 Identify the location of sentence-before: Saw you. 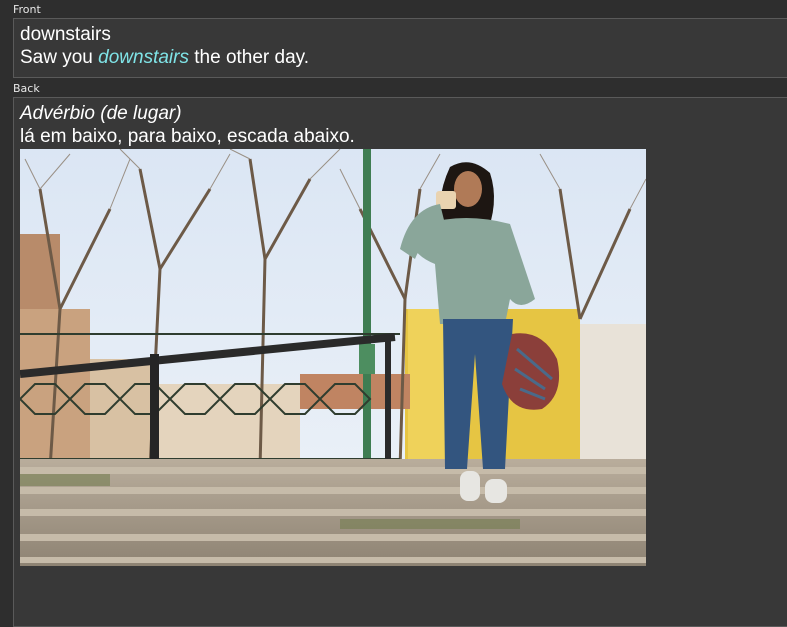
(59, 57).